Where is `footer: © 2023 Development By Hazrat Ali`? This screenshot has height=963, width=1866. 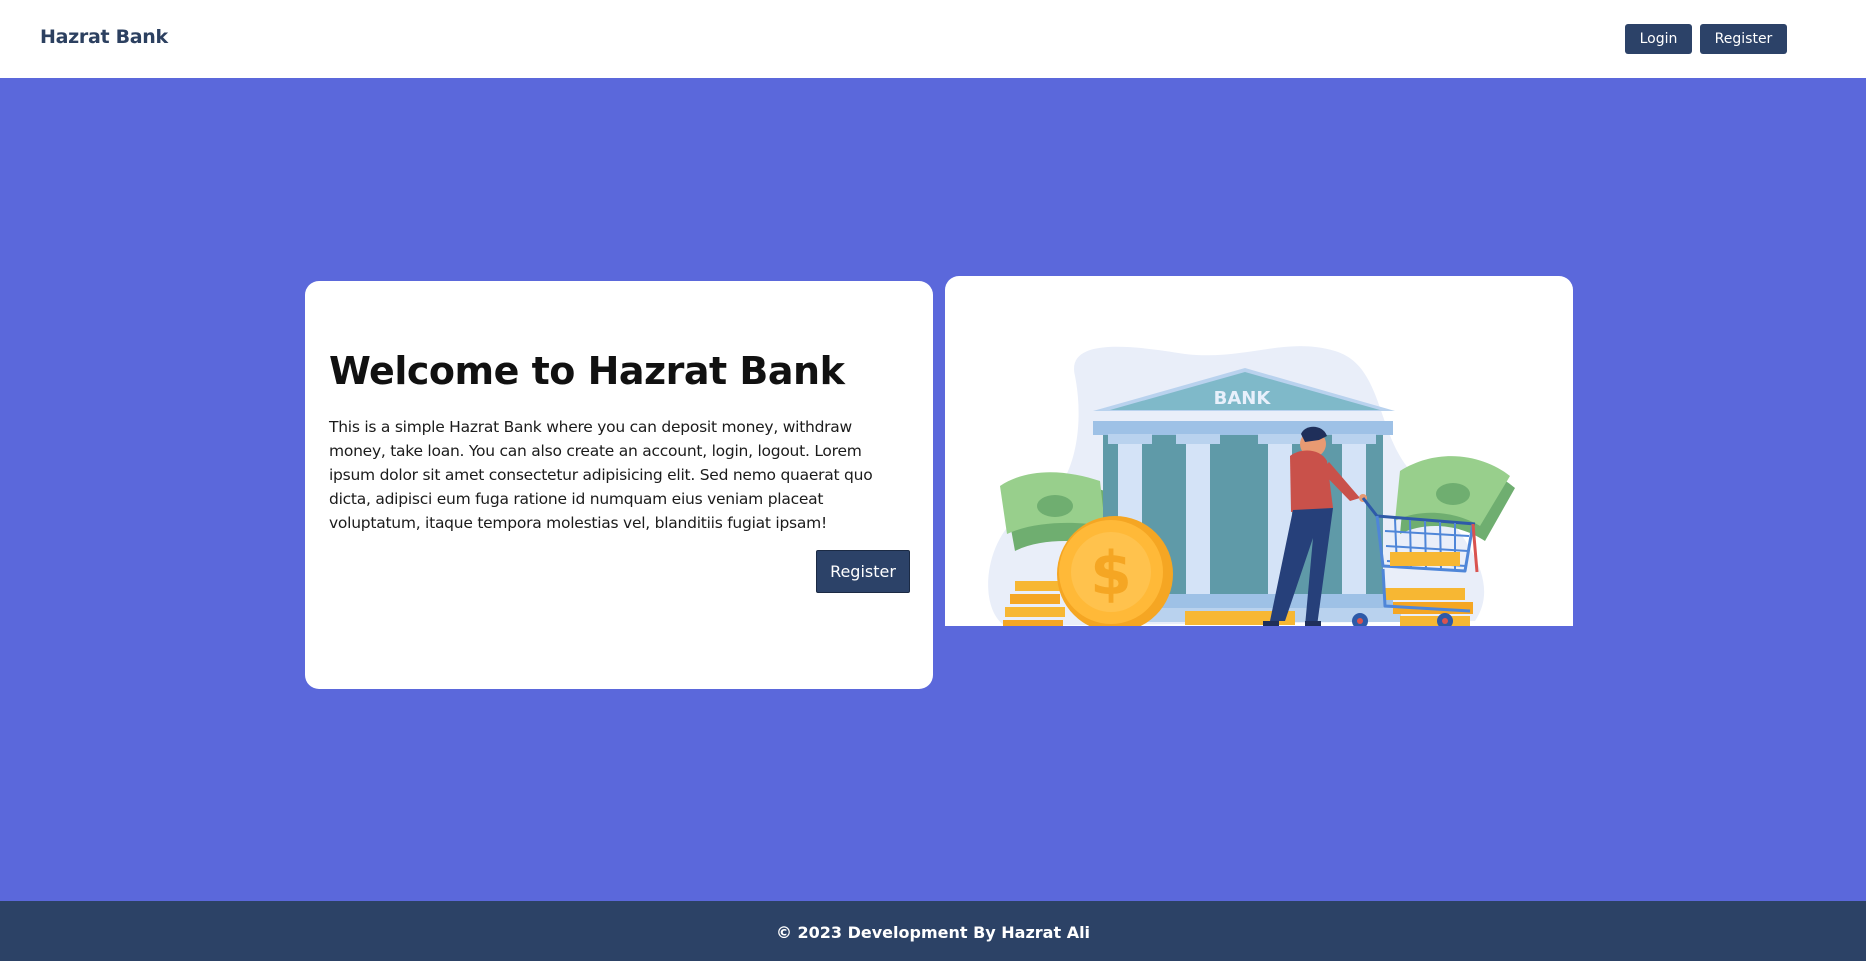 footer: © 2023 Development By Hazrat Ali is located at coordinates (933, 931).